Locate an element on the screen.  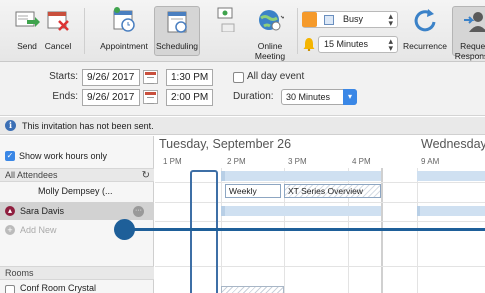
send-button: Send is located at coordinates (27, 31).